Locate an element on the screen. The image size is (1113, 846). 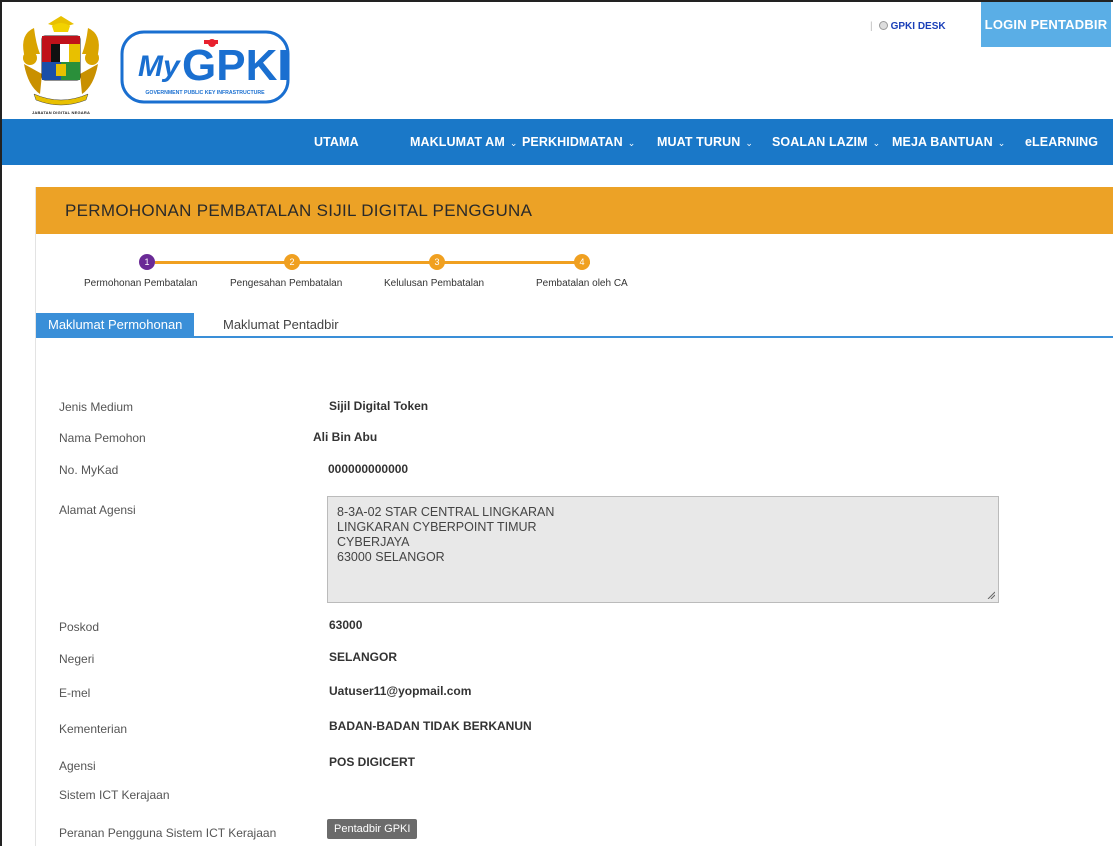
nav-item-utama: UTAMA is located at coordinates (336, 142).